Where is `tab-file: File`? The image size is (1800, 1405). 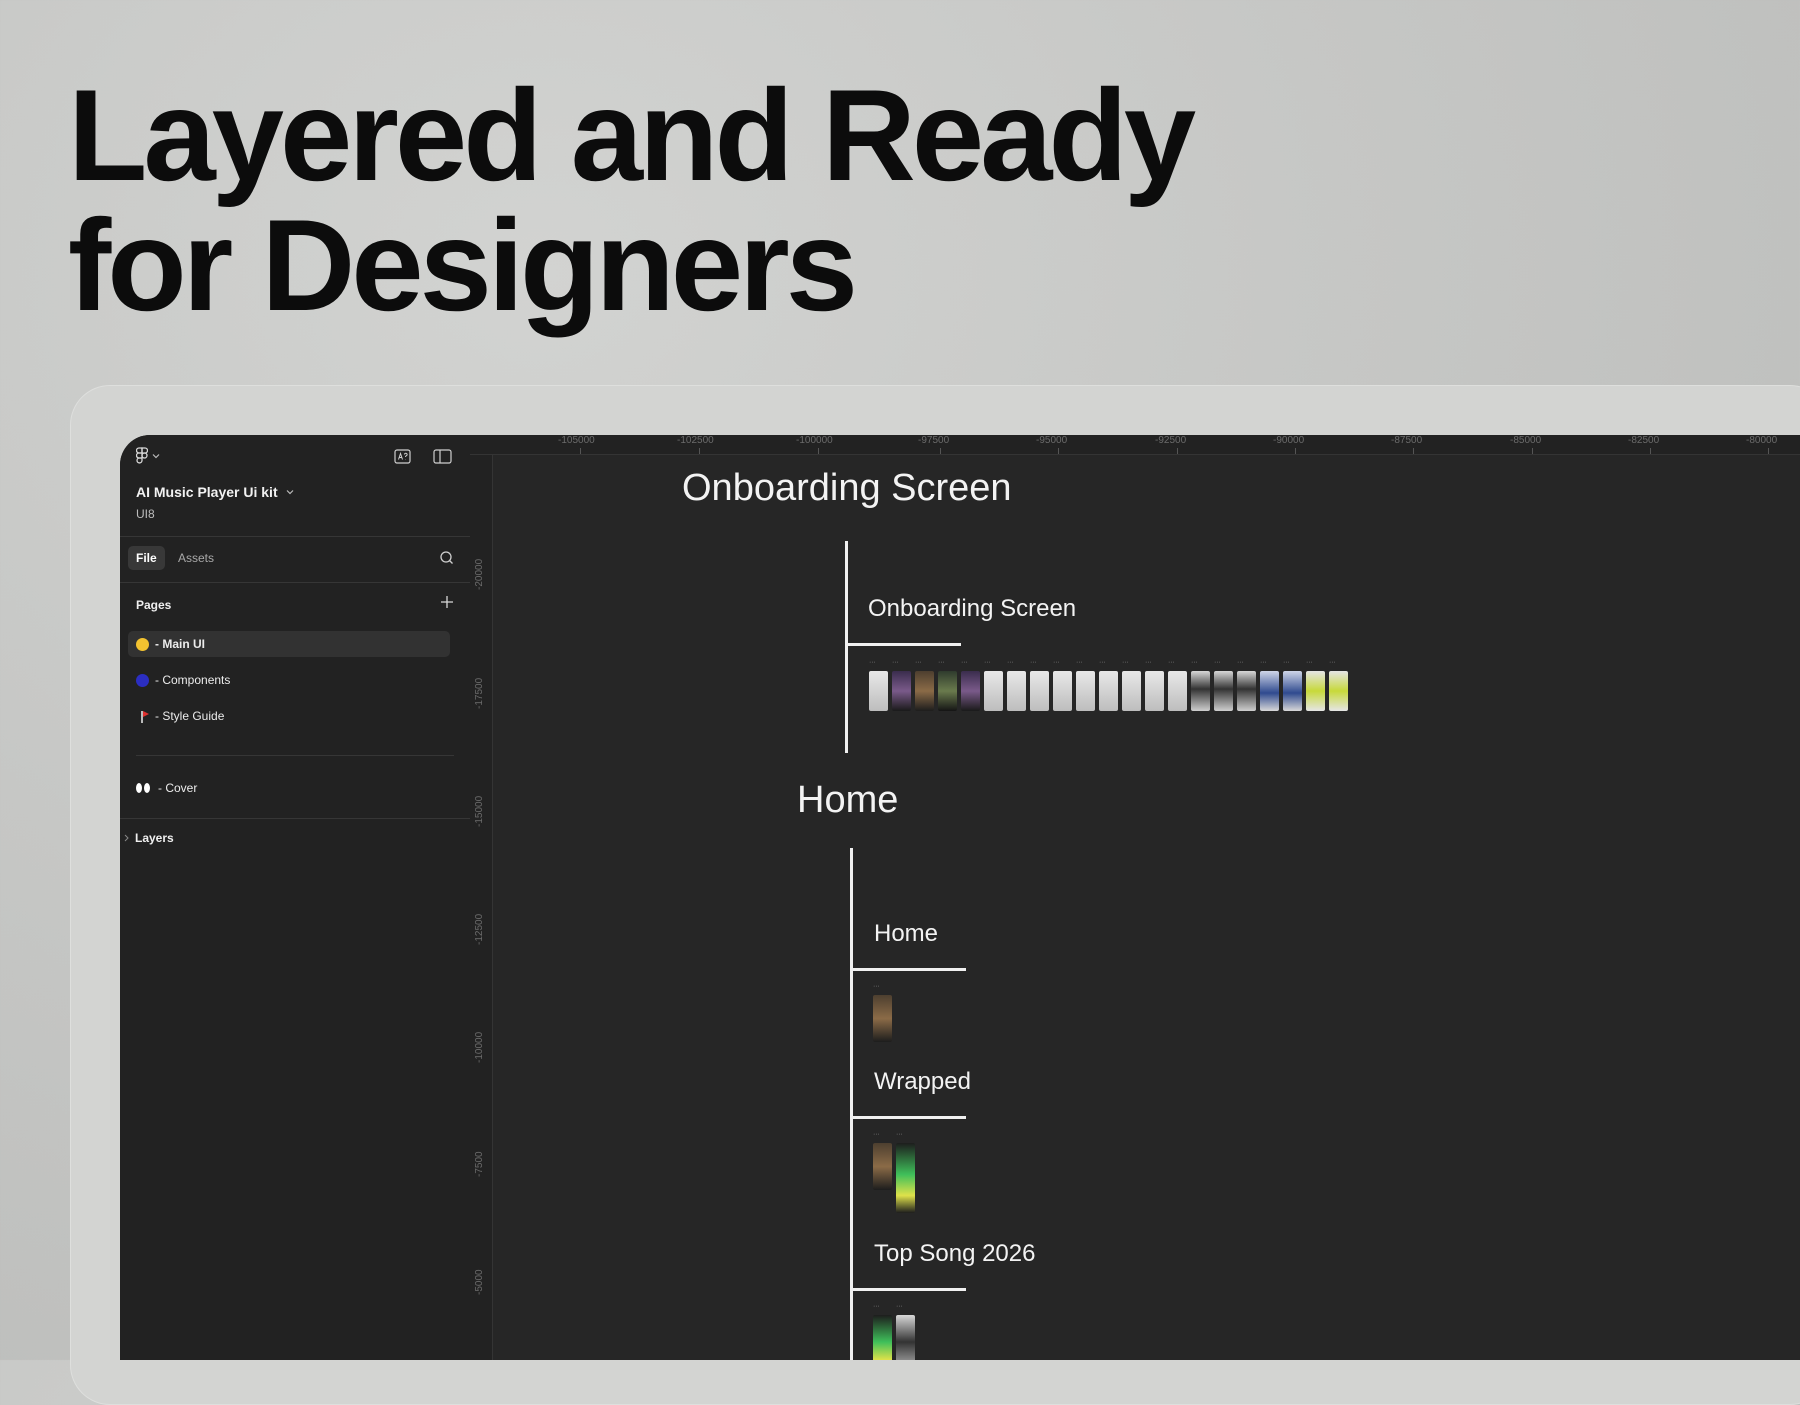
tab-file: File is located at coordinates (146, 558).